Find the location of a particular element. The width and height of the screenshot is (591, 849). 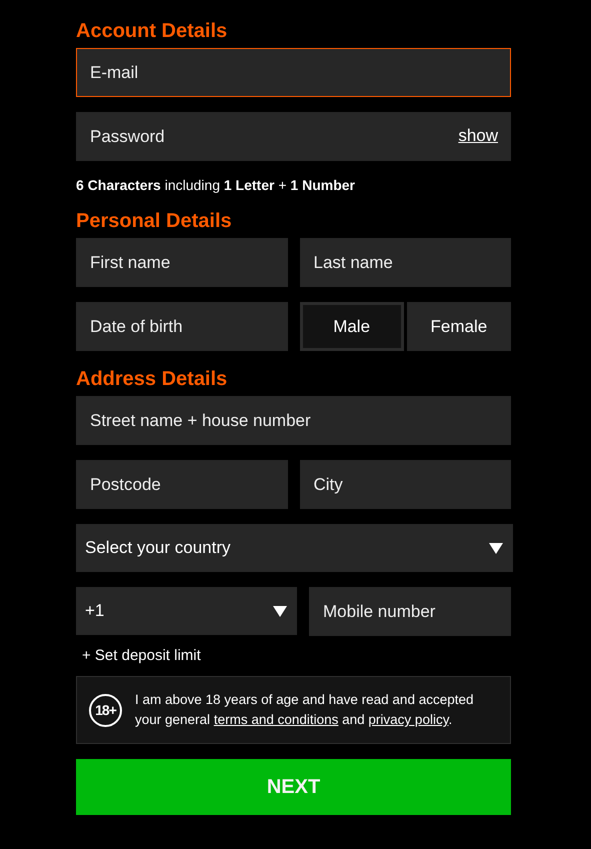

section-heading: Account Details is located at coordinates (152, 31).